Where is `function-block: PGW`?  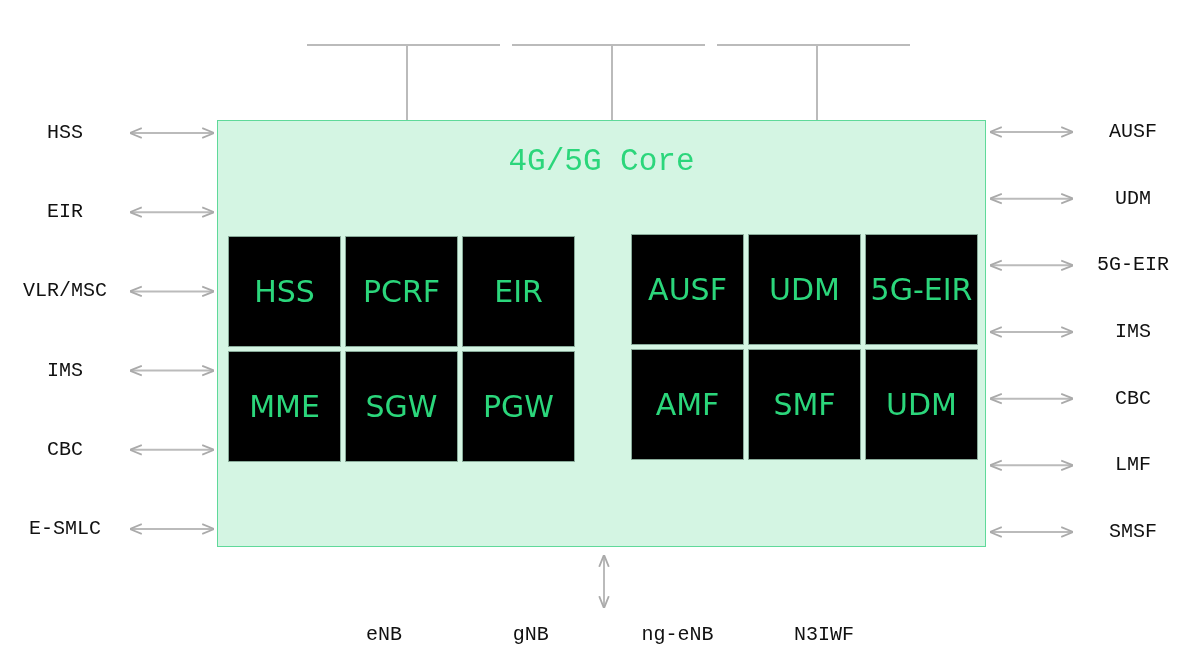 function-block: PGW is located at coordinates (518, 406).